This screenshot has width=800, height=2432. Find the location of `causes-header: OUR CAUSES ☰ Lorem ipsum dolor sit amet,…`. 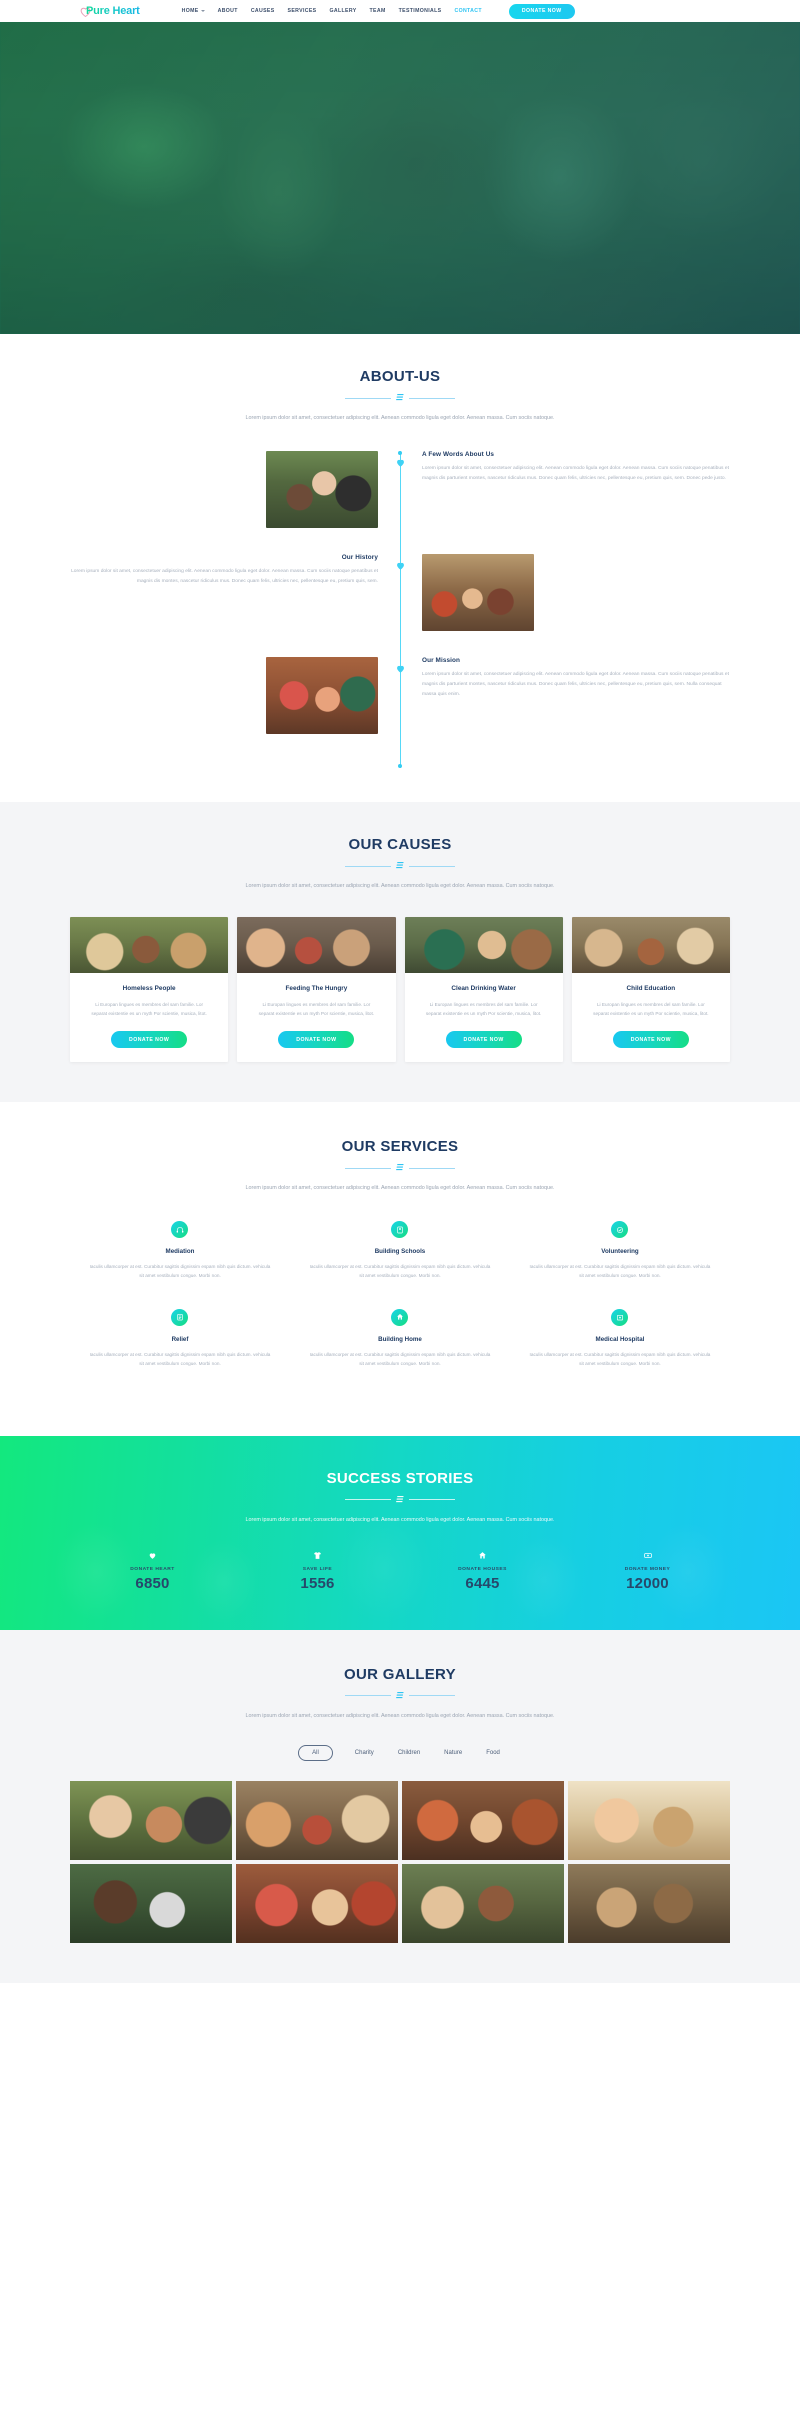

causes-header: OUR CAUSES ☰ Lorem ipsum dolor sit amet,… is located at coordinates (400, 863).